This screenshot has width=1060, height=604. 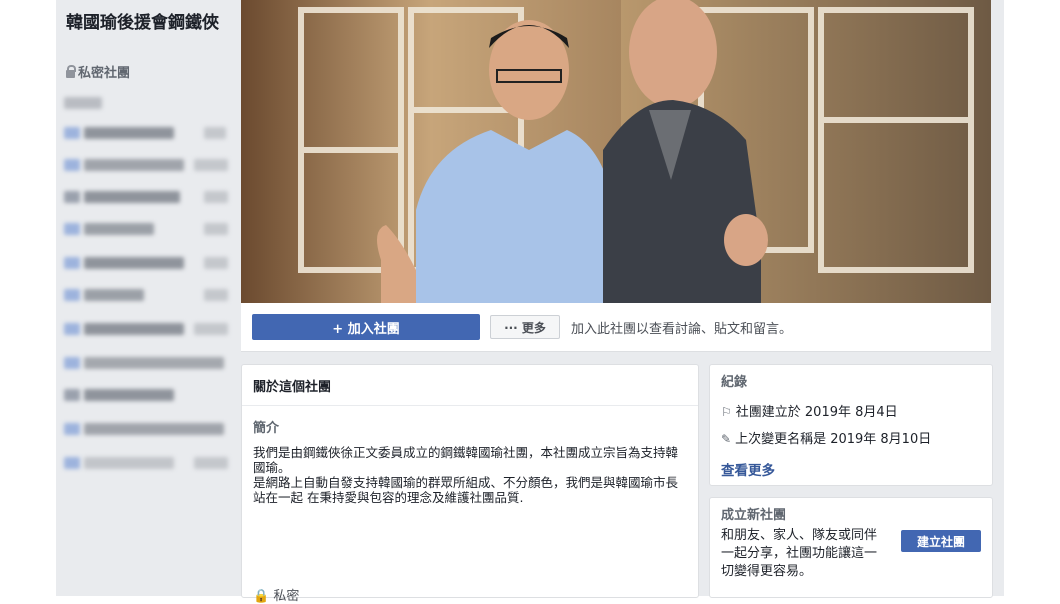 What do you see at coordinates (261, 596) in the screenshot?
I see `lock-icon: 🔒` at bounding box center [261, 596].